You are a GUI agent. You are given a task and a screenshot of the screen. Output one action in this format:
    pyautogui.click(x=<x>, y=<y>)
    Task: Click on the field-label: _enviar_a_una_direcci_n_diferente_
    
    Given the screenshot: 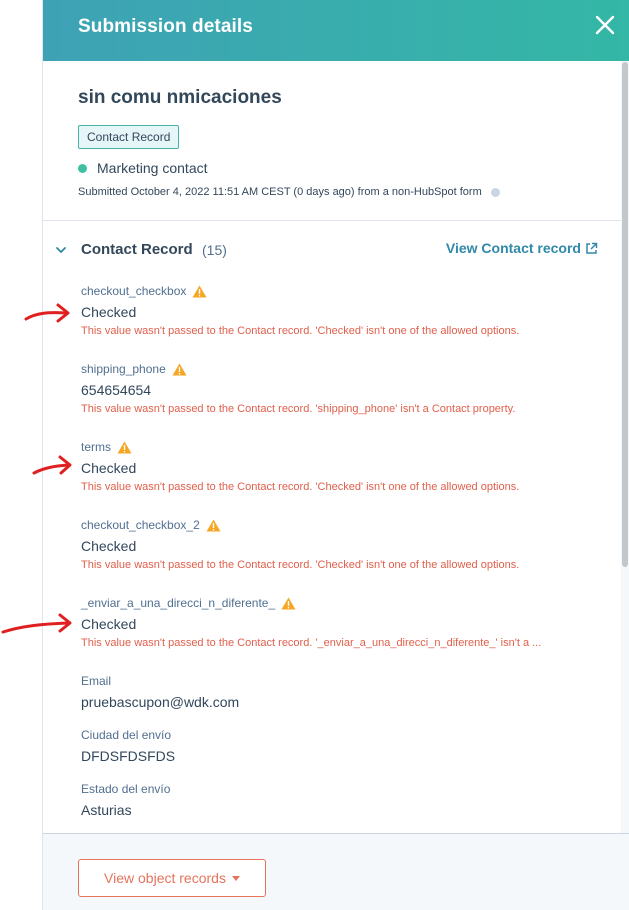 What is the action you would take?
    pyautogui.click(x=346, y=603)
    